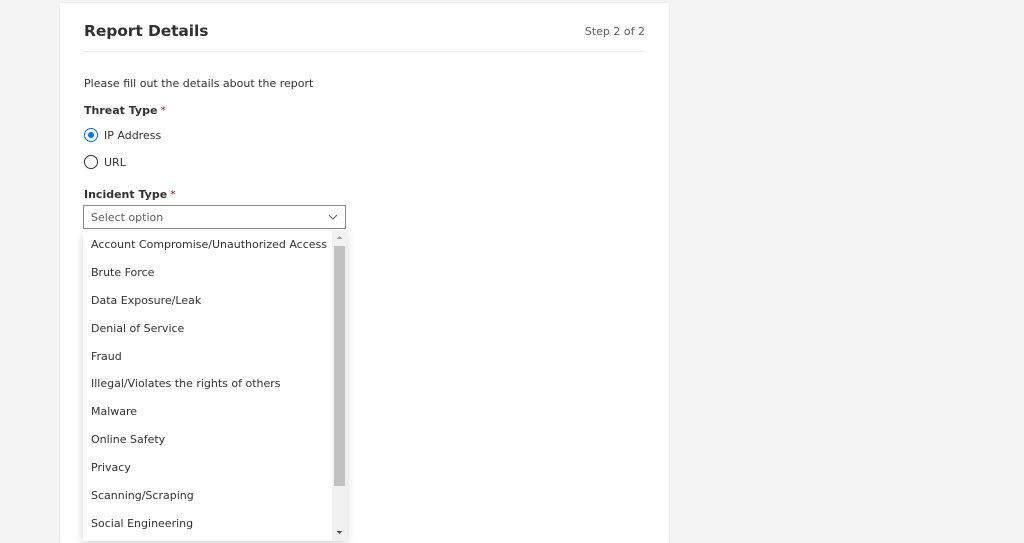  I want to click on radio-ip-address-label: IP Address, so click(133, 135).